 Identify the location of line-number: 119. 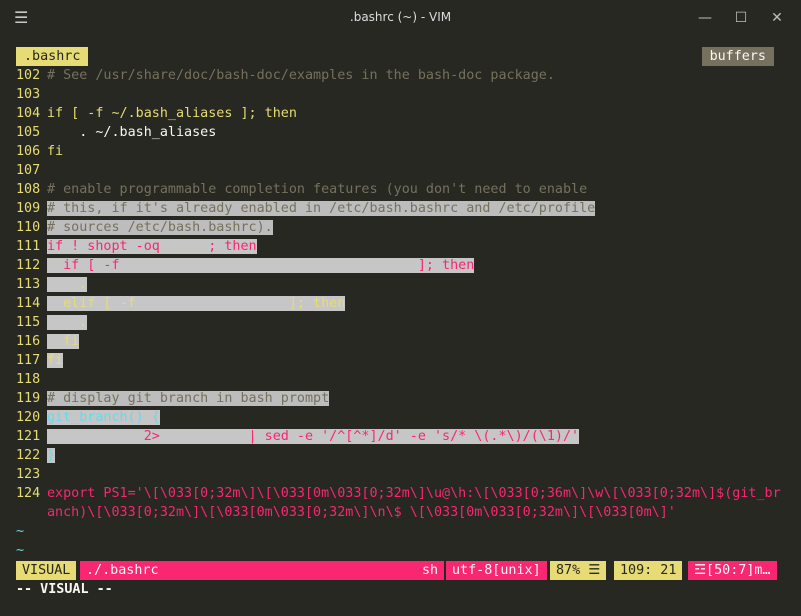
(28, 398).